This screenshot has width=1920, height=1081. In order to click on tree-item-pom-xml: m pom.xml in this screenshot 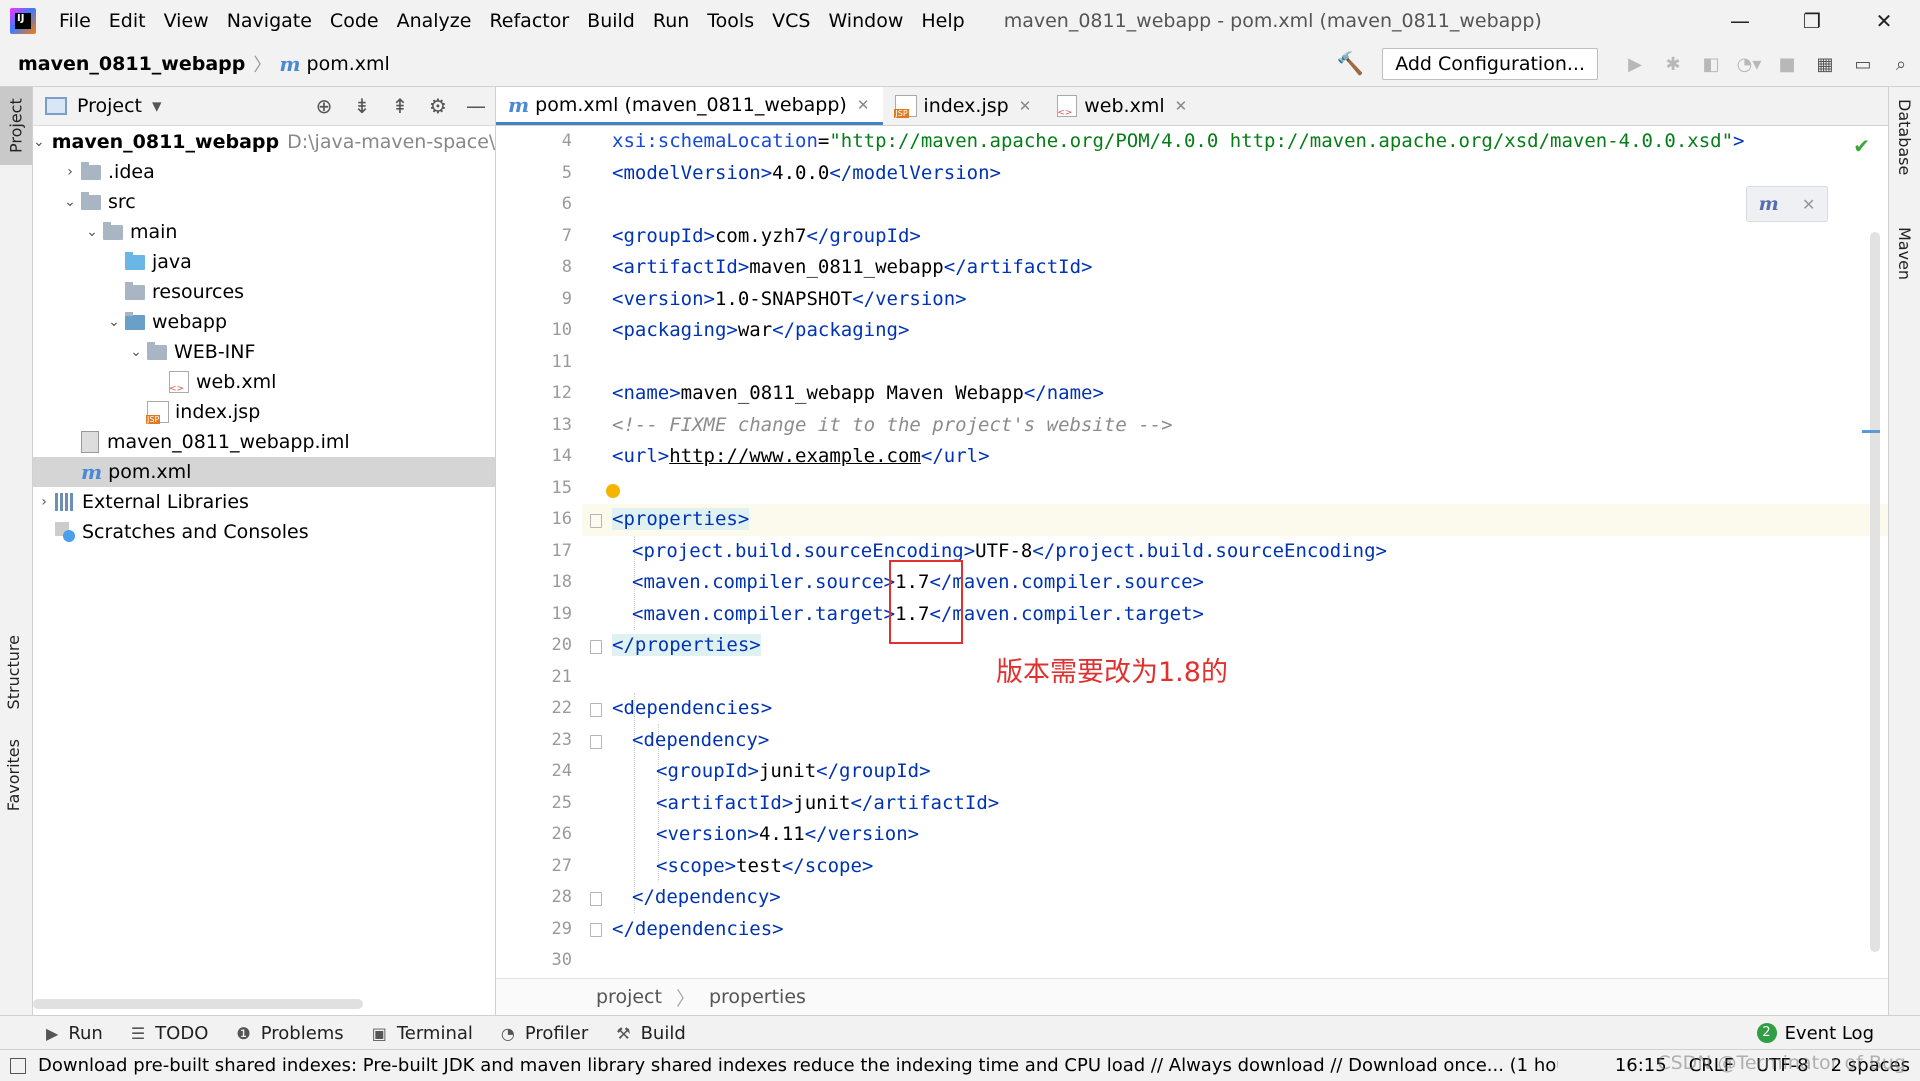, I will do `click(264, 472)`.